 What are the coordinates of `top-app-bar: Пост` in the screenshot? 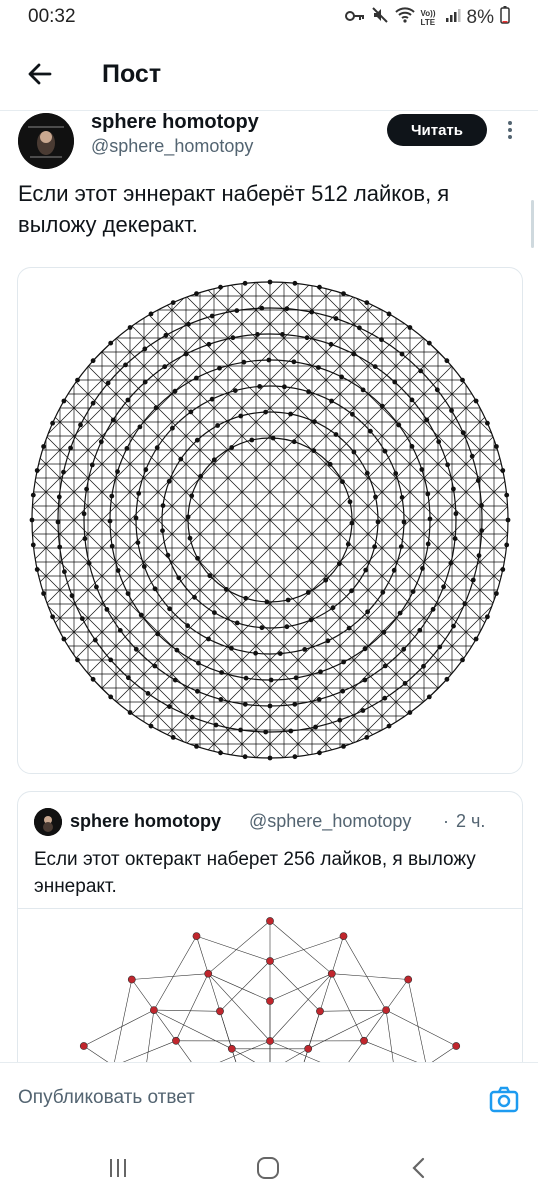 It's located at (269, 76).